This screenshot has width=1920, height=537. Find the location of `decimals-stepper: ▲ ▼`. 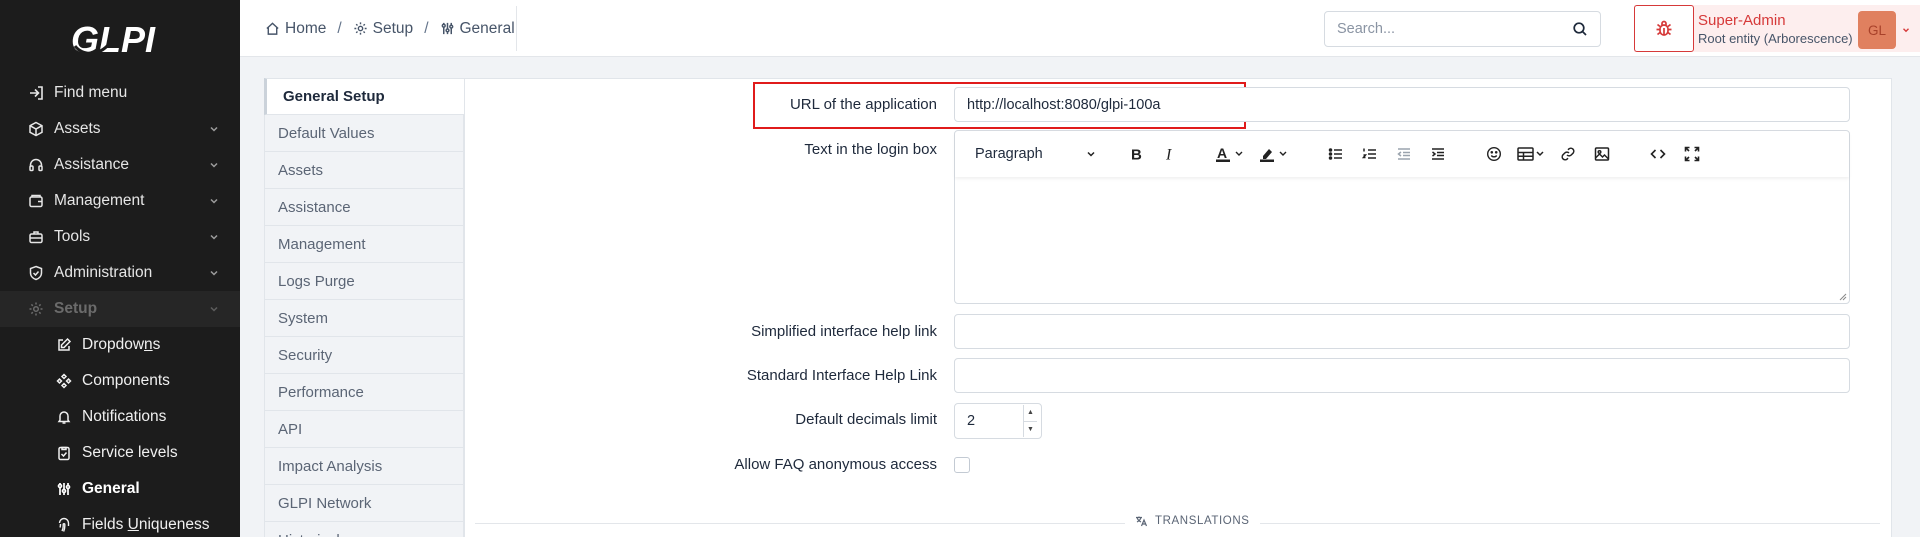

decimals-stepper: ▲ ▼ is located at coordinates (998, 421).